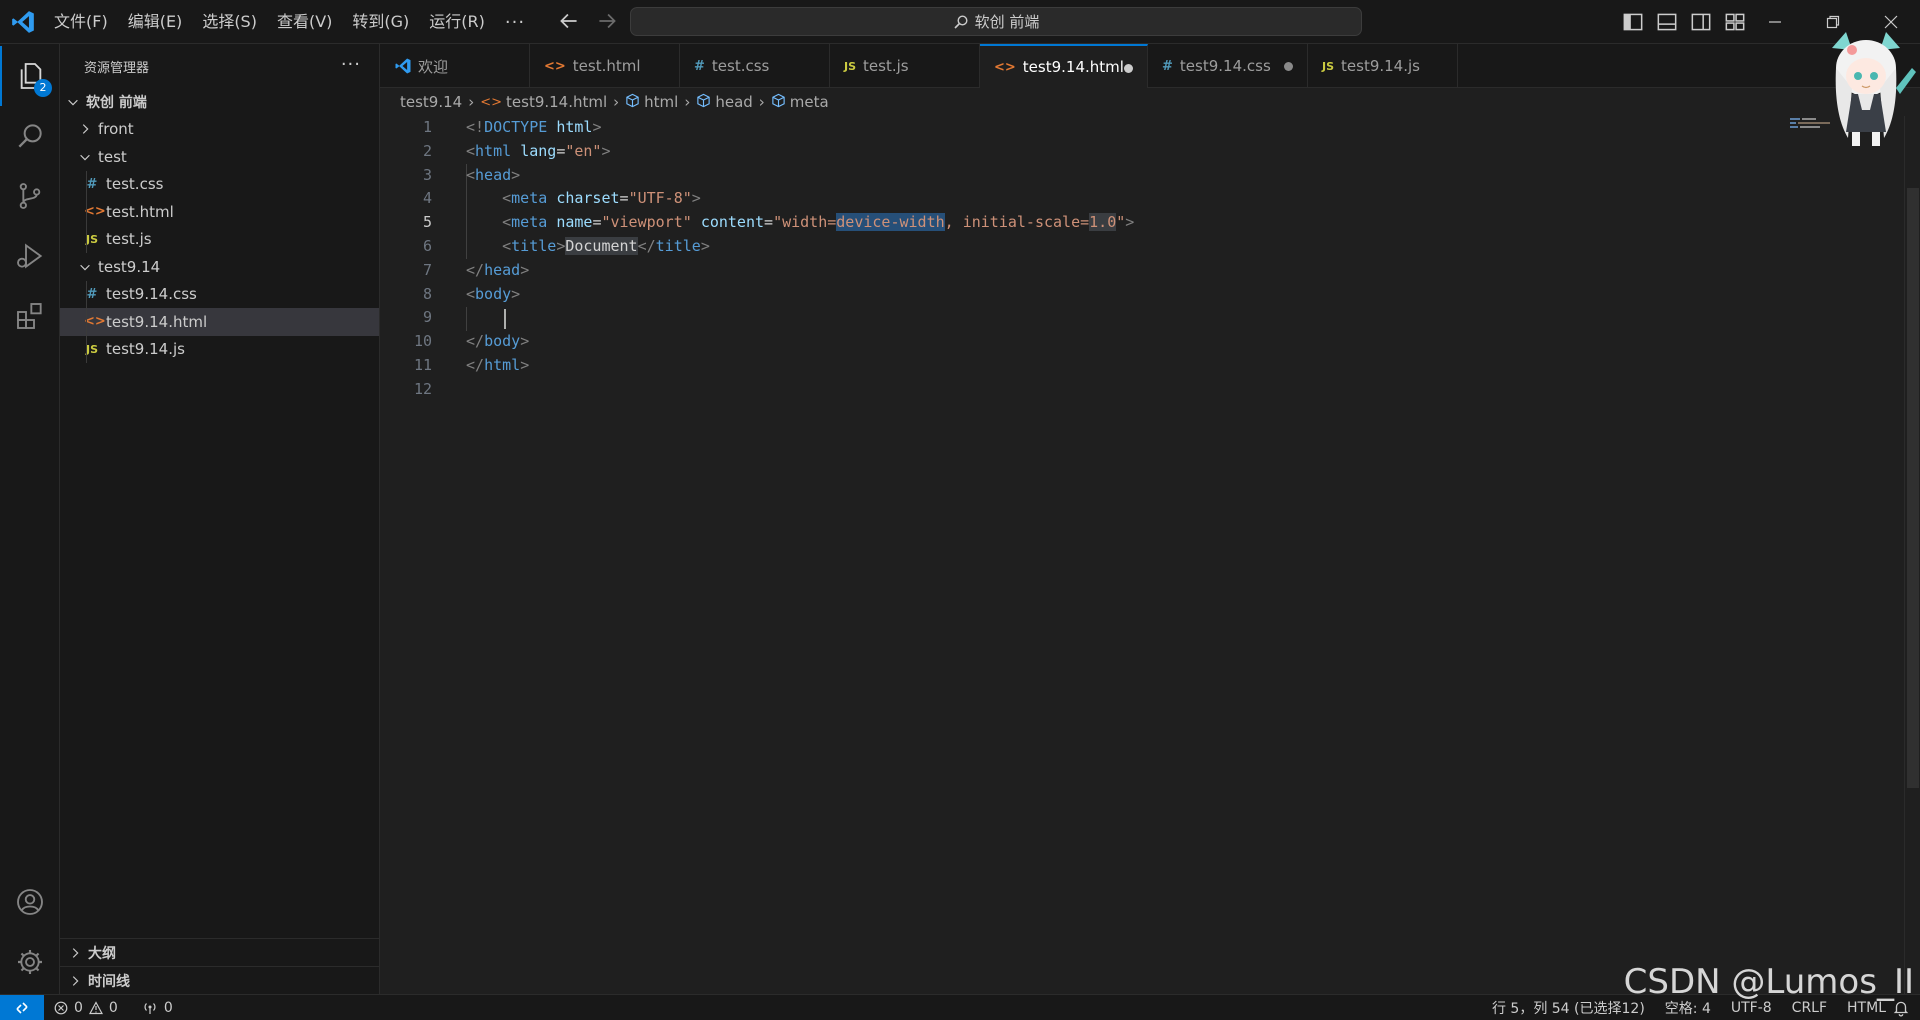 The image size is (1920, 1020). I want to click on outline-section: 大纲, so click(220, 952).